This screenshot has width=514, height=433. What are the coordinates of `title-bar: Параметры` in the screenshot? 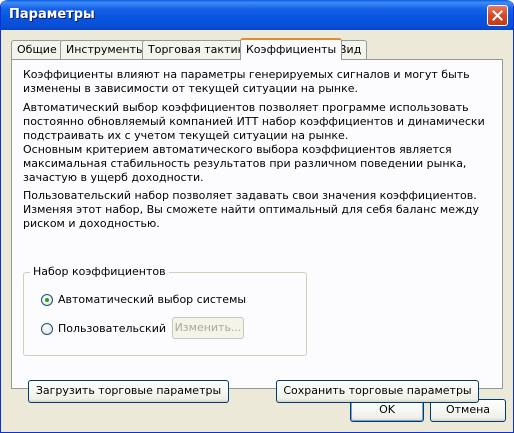 It's located at (257, 15).